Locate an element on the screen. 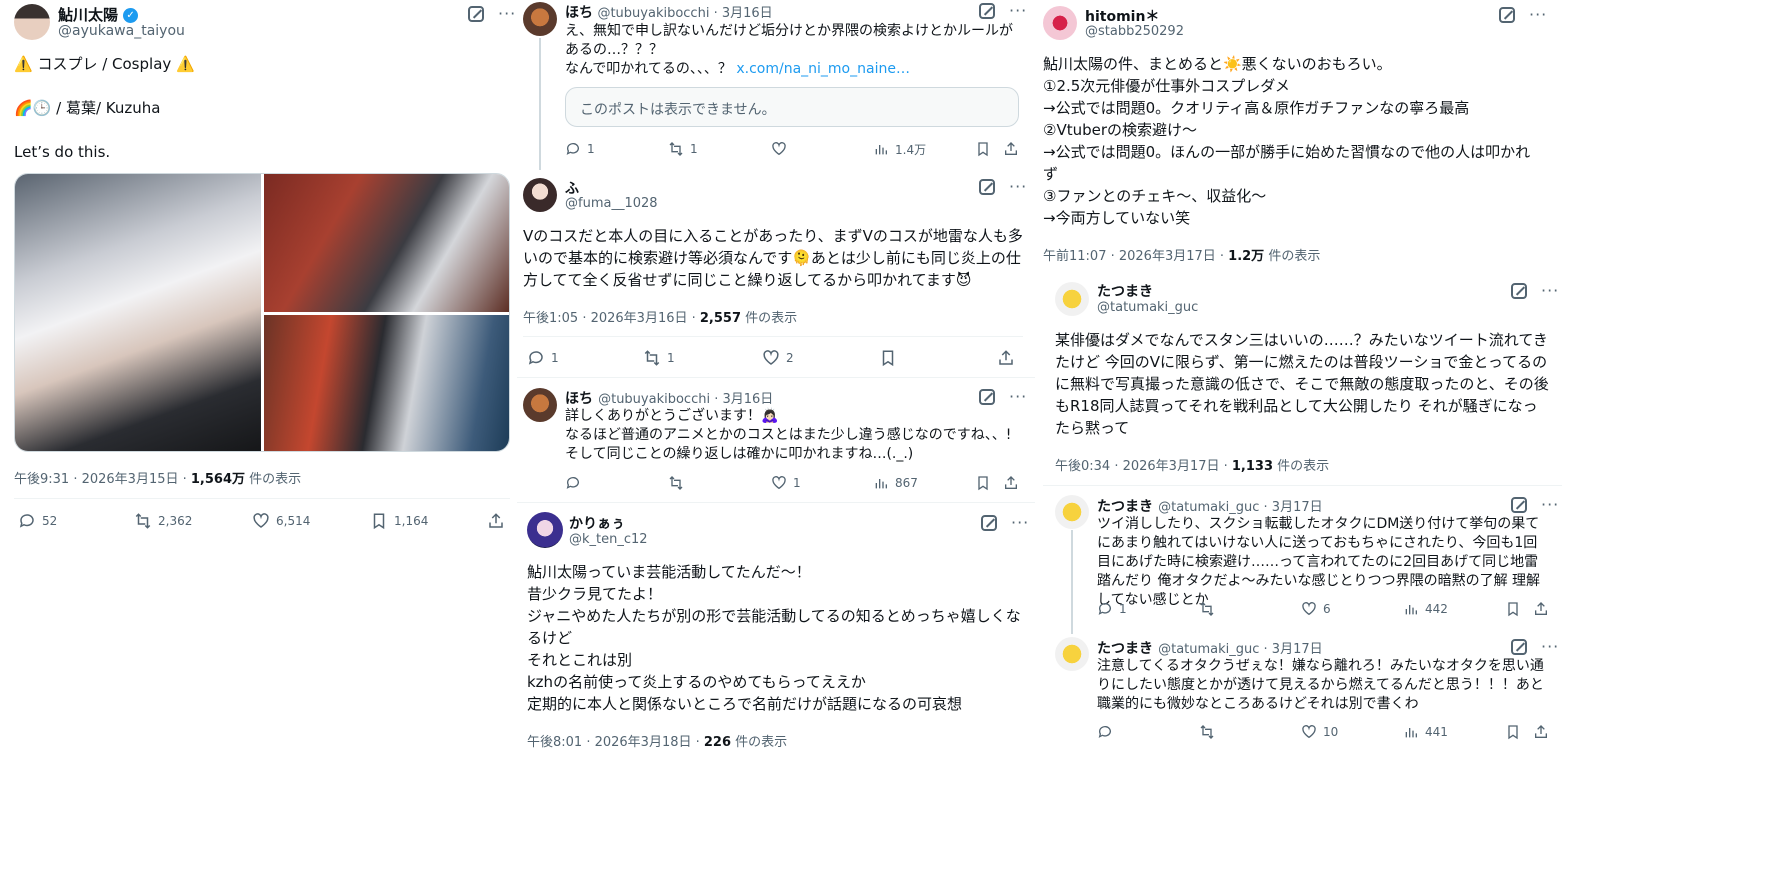  views-button: 1.4万 is located at coordinates (899, 149).